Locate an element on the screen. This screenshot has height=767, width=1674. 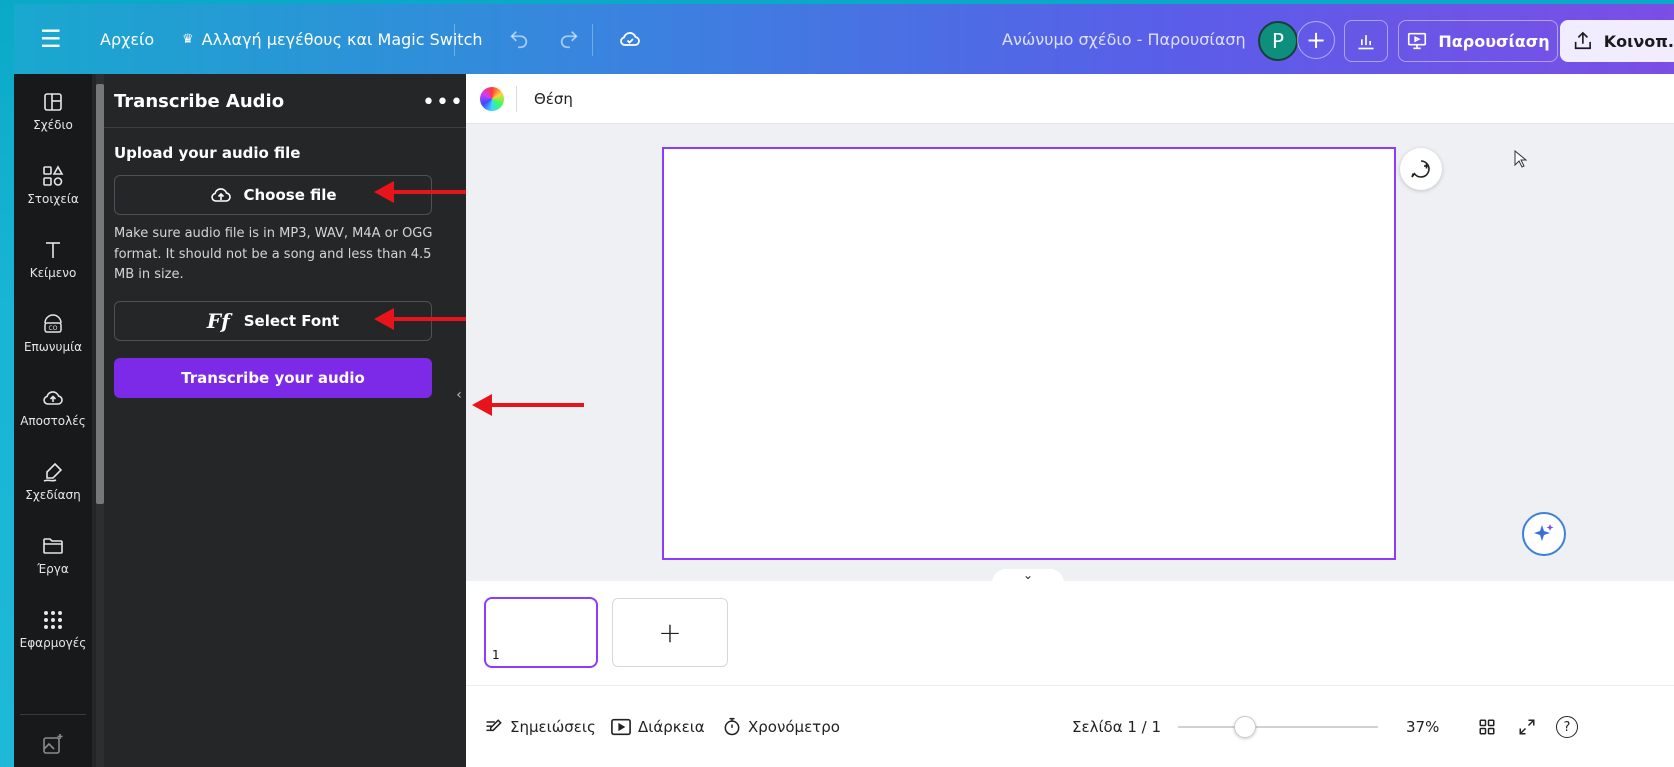
rail-label-apps: Εφαρμογές is located at coordinates (53, 643).